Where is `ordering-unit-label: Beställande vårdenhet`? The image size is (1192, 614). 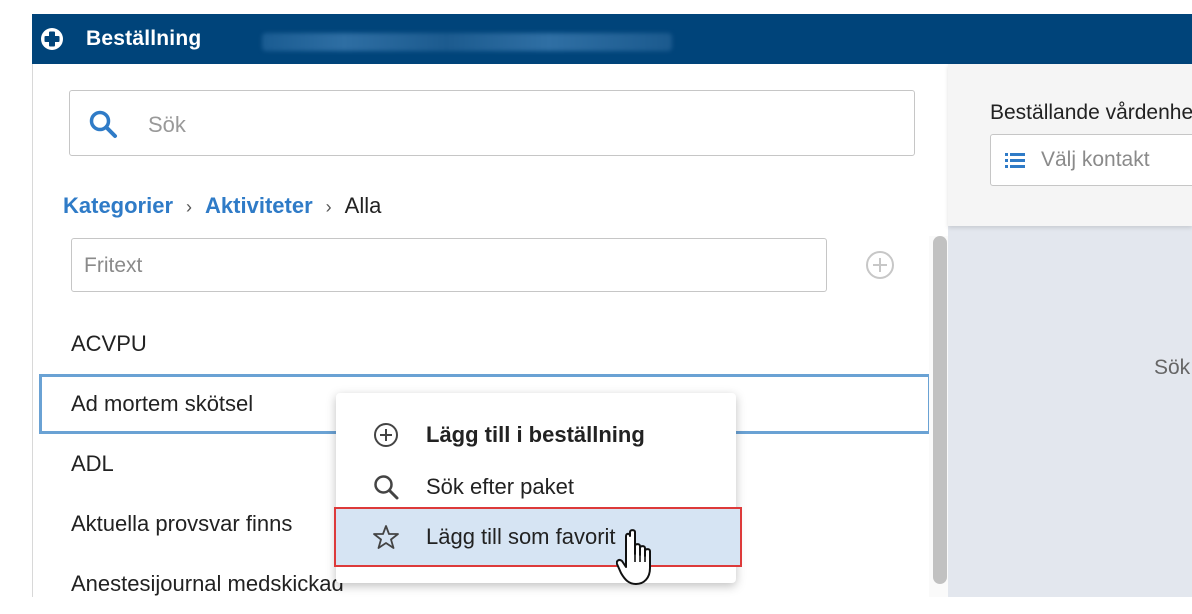 ordering-unit-label: Beställande vårdenhet is located at coordinates (1091, 112).